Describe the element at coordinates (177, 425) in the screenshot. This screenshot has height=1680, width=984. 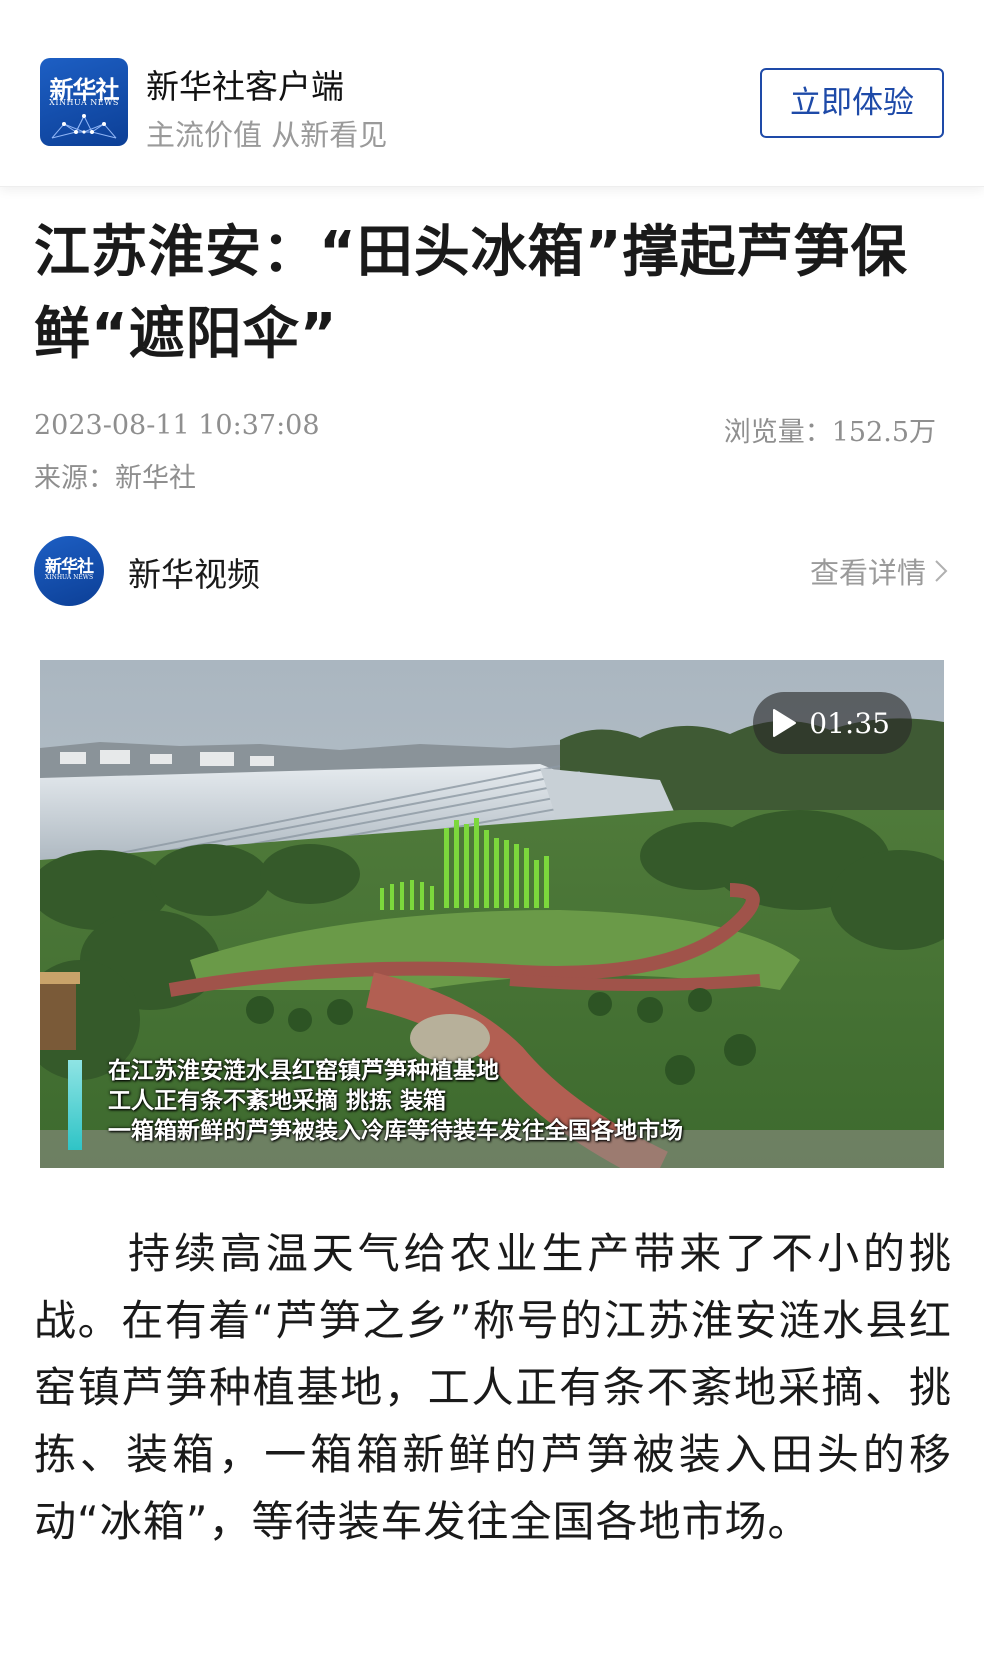
I see `publish-date: 2023-08-11 10:37:08` at that location.